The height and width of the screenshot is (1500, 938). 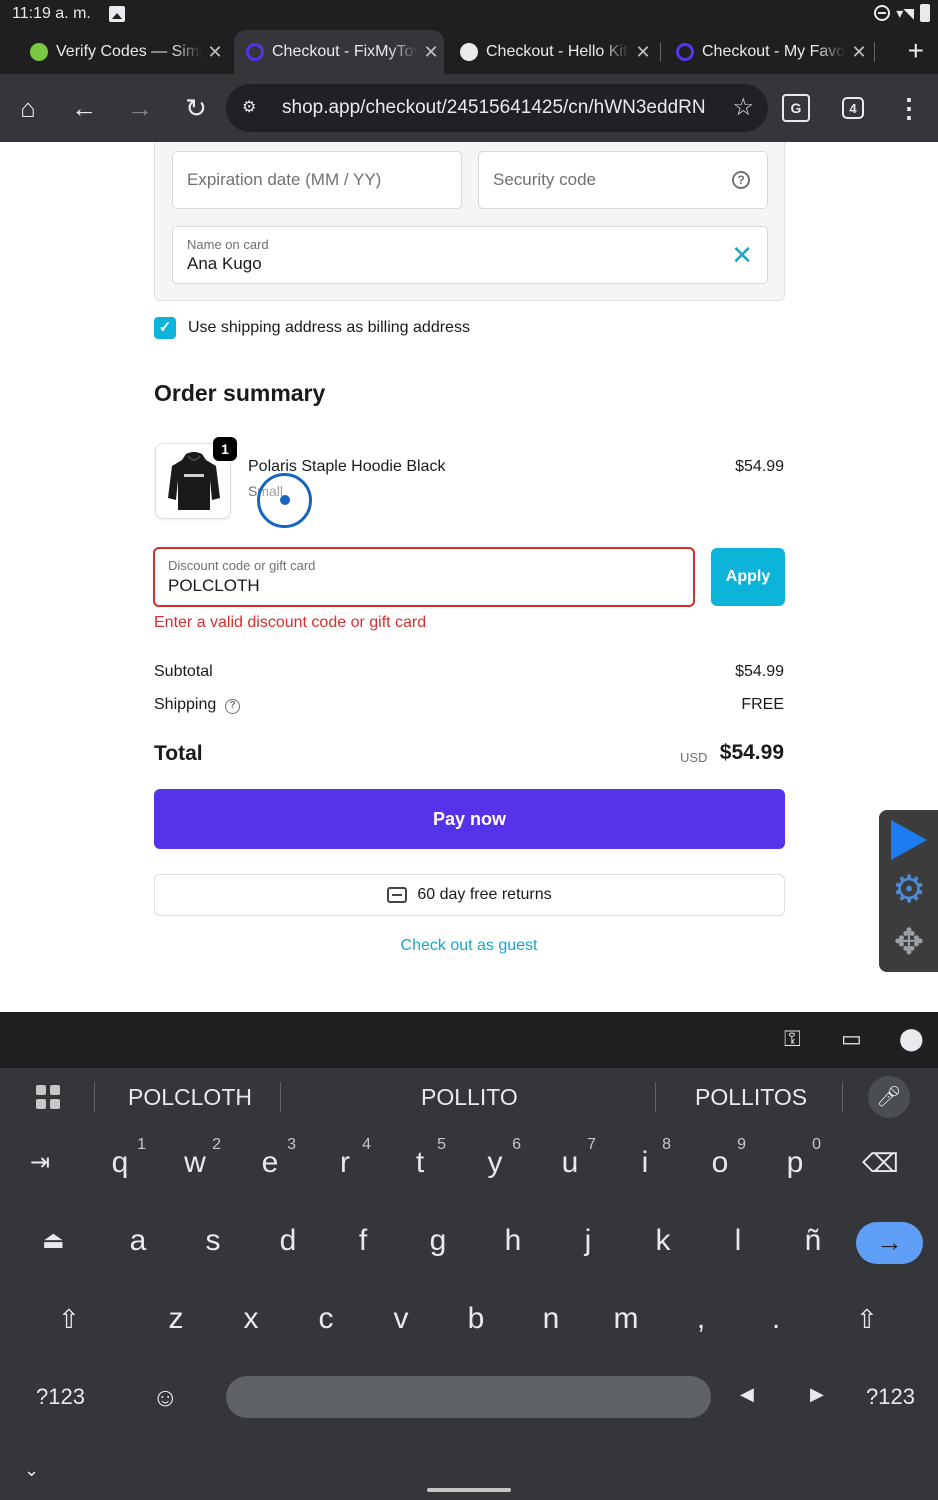 I want to click on tab-checkout-hello-kitty: Checkout - Hello Kitty ✕, so click(x=552, y=52).